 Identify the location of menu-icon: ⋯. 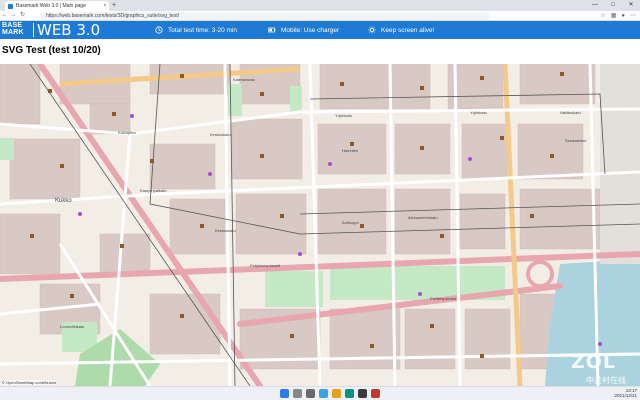
(633, 16).